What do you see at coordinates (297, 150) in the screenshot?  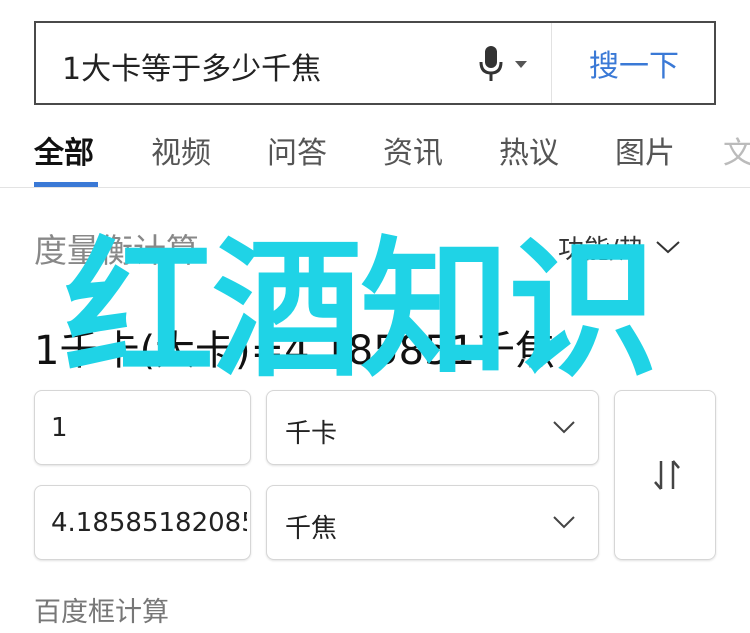 I see `tab-qa: 问答` at bounding box center [297, 150].